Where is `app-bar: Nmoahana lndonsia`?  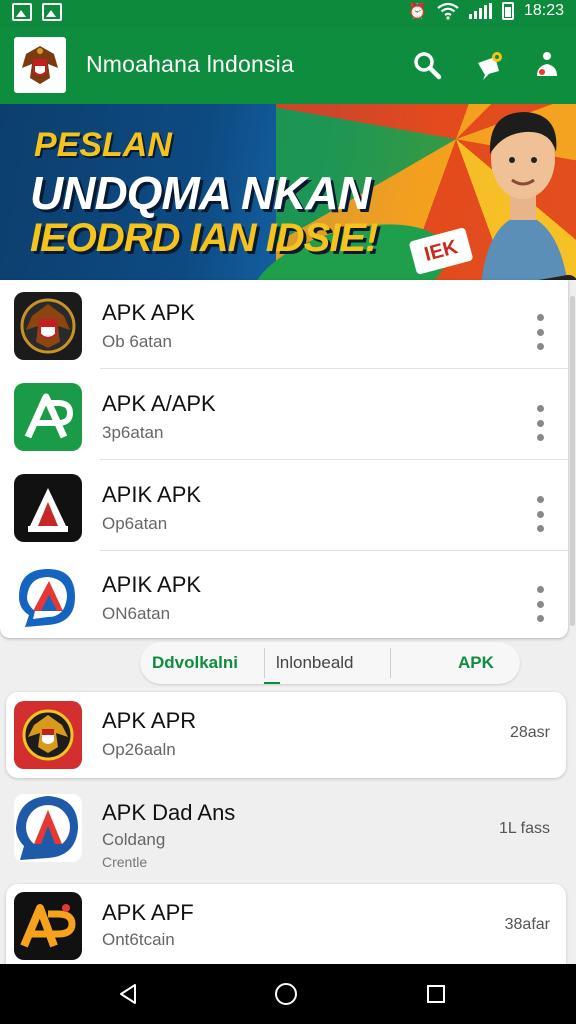
app-bar: Nmoahana lndonsia is located at coordinates (288, 65).